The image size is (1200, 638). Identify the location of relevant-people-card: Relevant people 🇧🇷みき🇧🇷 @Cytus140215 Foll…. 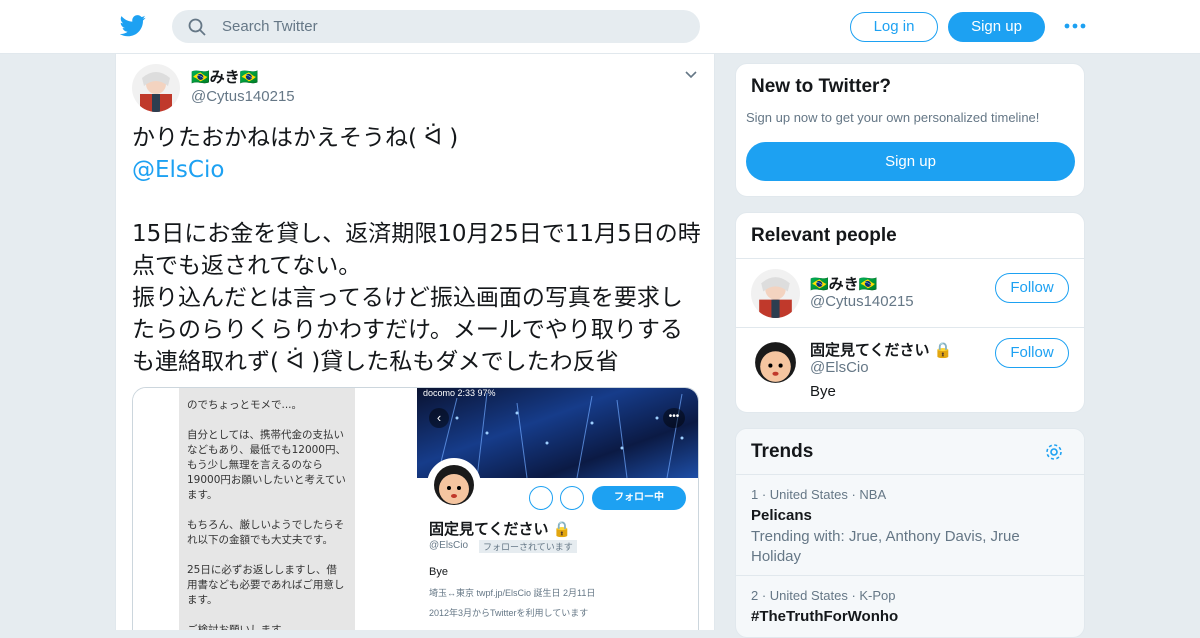
(910, 312).